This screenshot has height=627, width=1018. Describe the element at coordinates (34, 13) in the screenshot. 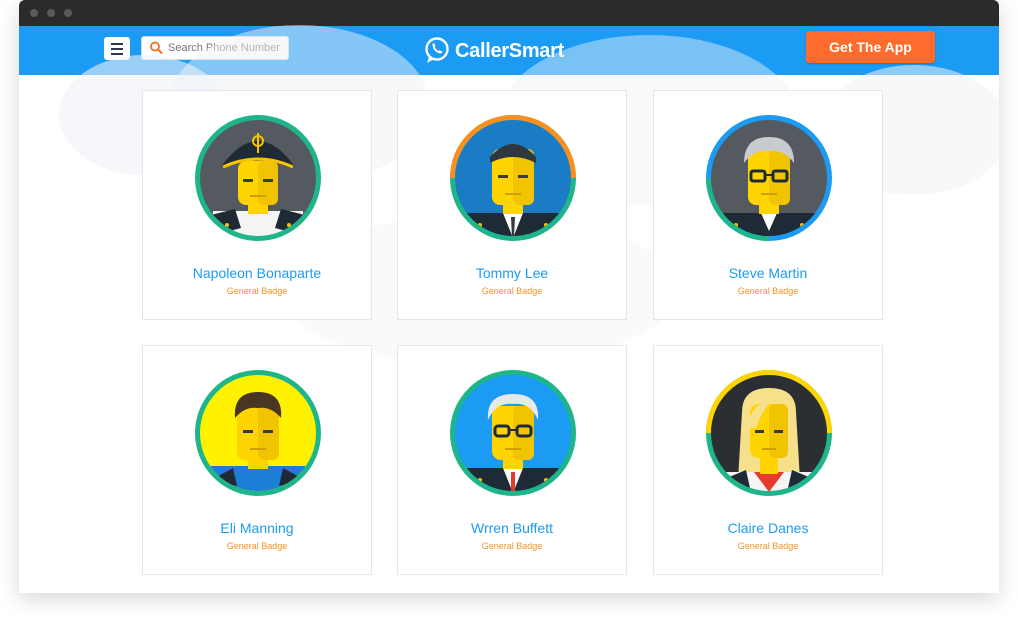

I see `window-close-dot` at that location.